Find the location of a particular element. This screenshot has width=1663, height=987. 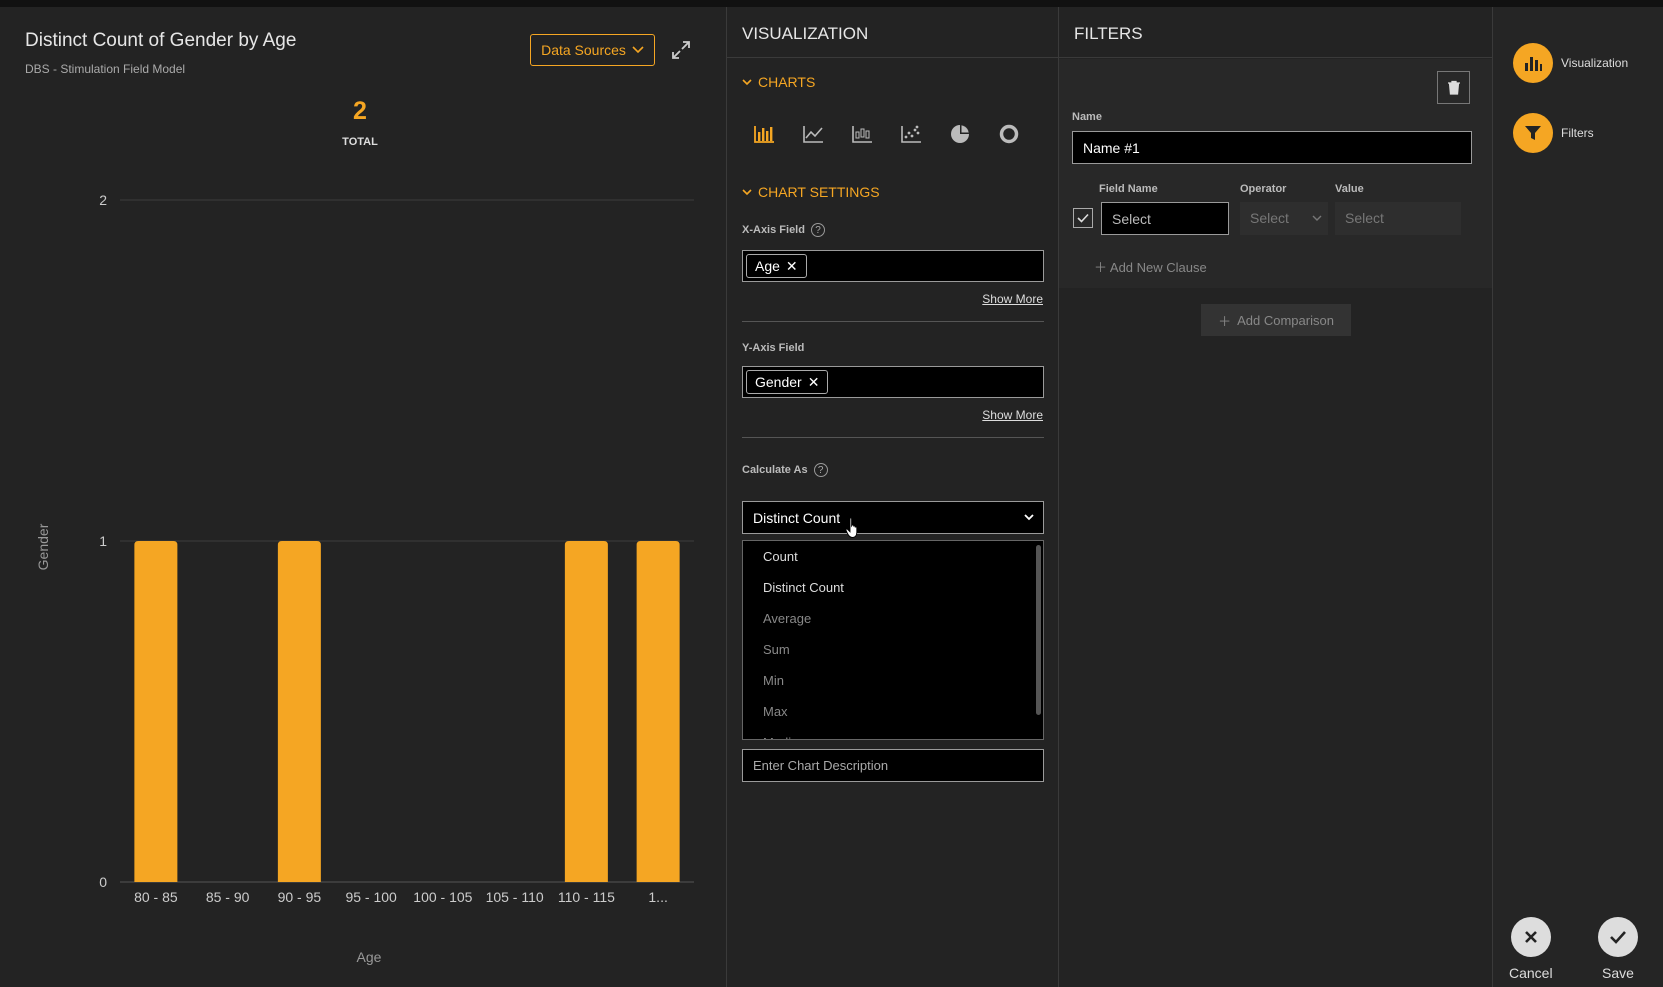

y-axis-field-label: Y-Axis Field is located at coordinates (773, 348).